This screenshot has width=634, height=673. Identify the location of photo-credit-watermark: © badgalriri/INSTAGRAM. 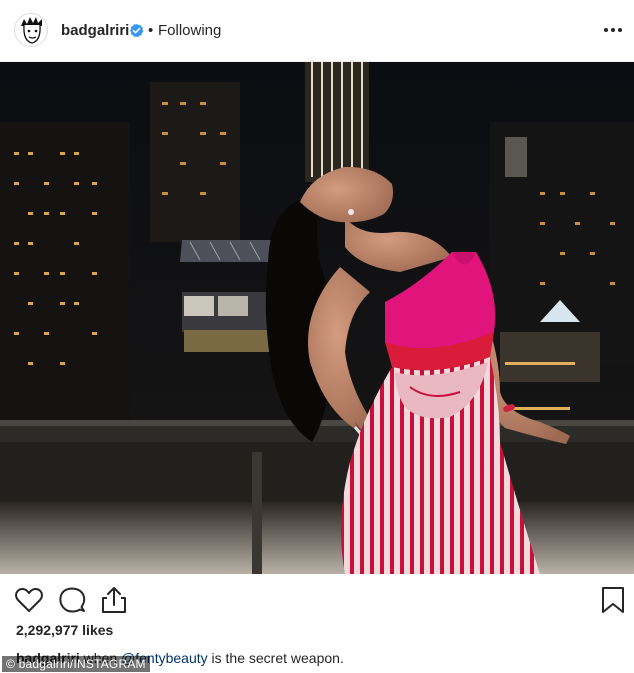
(76, 664).